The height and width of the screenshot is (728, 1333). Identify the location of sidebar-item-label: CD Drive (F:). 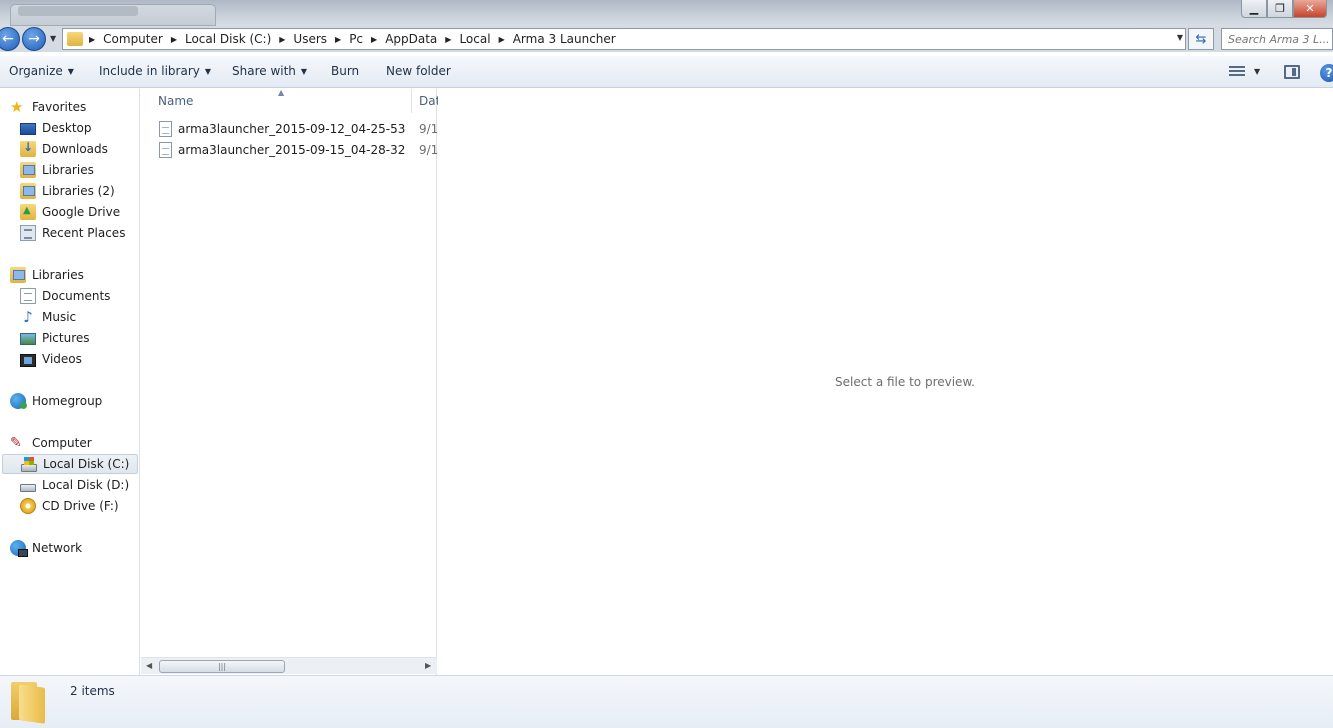
(80, 506).